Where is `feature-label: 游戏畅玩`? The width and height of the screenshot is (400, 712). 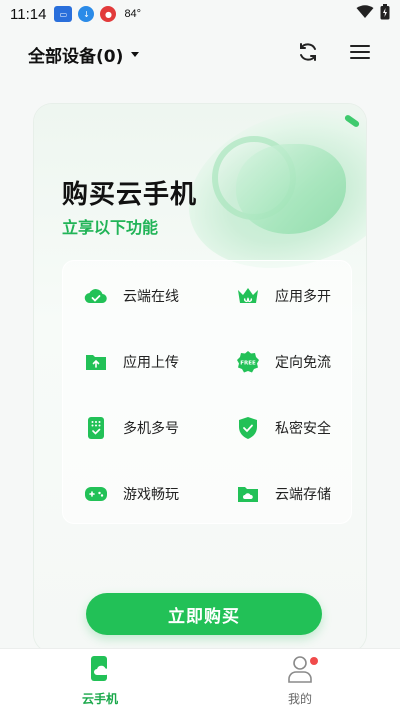 feature-label: 游戏畅玩 is located at coordinates (151, 495).